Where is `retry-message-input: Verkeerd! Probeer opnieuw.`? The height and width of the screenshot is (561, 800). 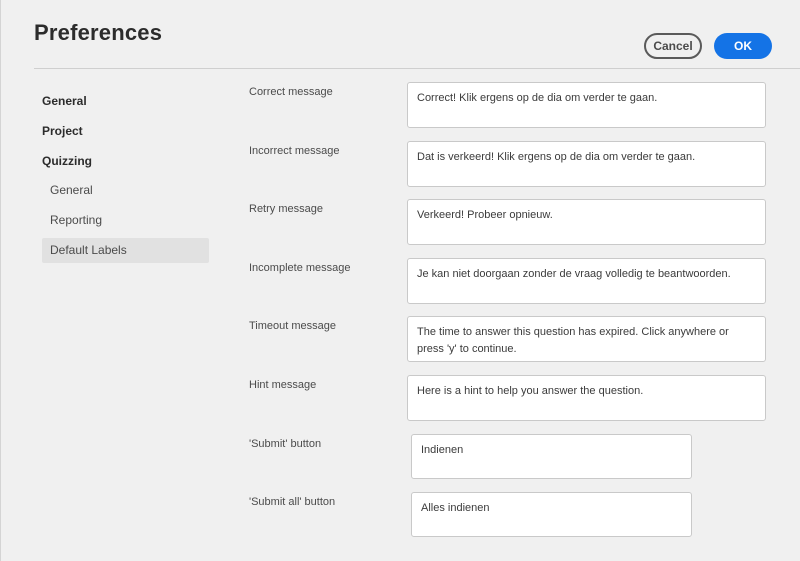
retry-message-input: Verkeerd! Probeer opnieuw. is located at coordinates (586, 222).